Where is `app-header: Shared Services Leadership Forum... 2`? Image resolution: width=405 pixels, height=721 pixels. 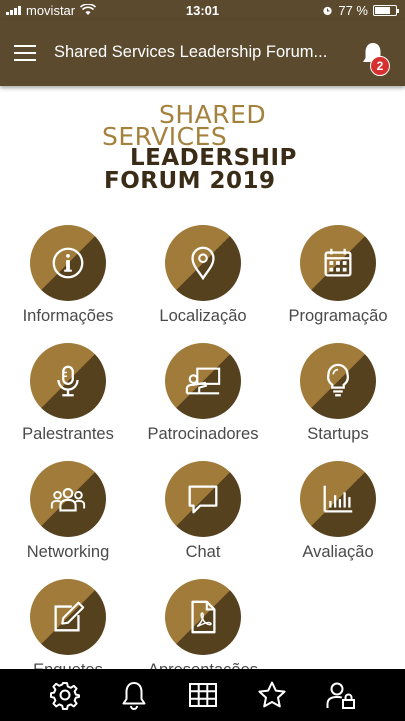
app-header: Shared Services Leadership Forum... 2 is located at coordinates (202, 53).